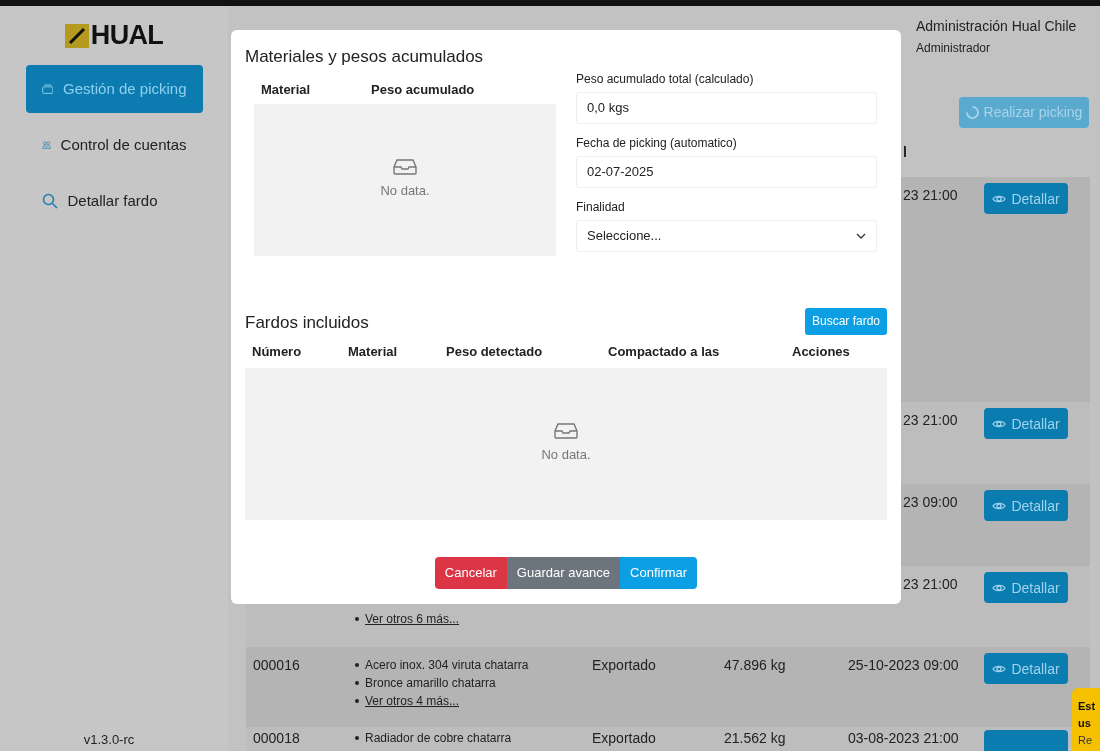 The height and width of the screenshot is (751, 1100). What do you see at coordinates (861, 235) in the screenshot?
I see `chevron-icon` at bounding box center [861, 235].